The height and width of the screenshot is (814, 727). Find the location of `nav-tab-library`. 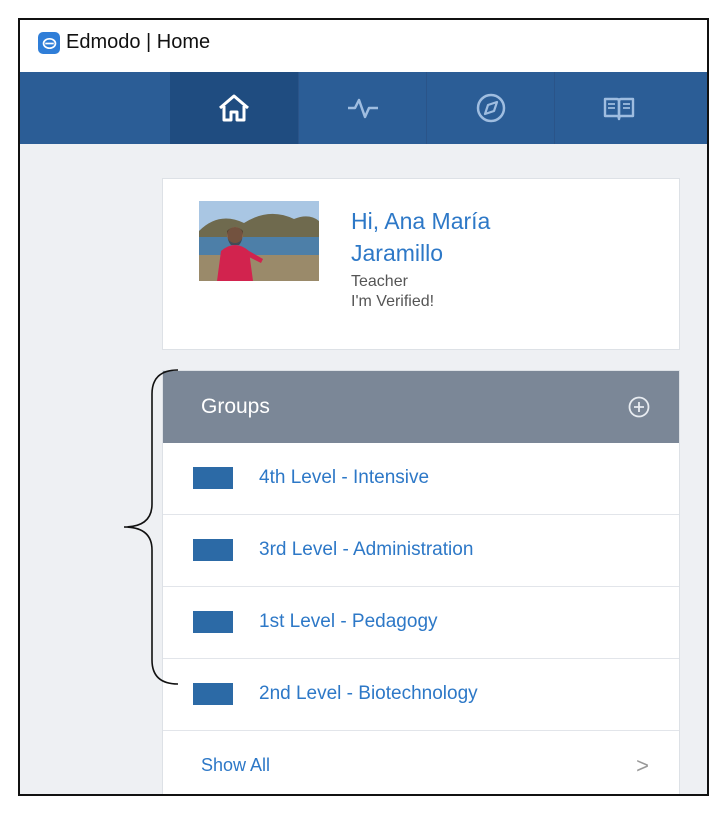

nav-tab-library is located at coordinates (618, 108).